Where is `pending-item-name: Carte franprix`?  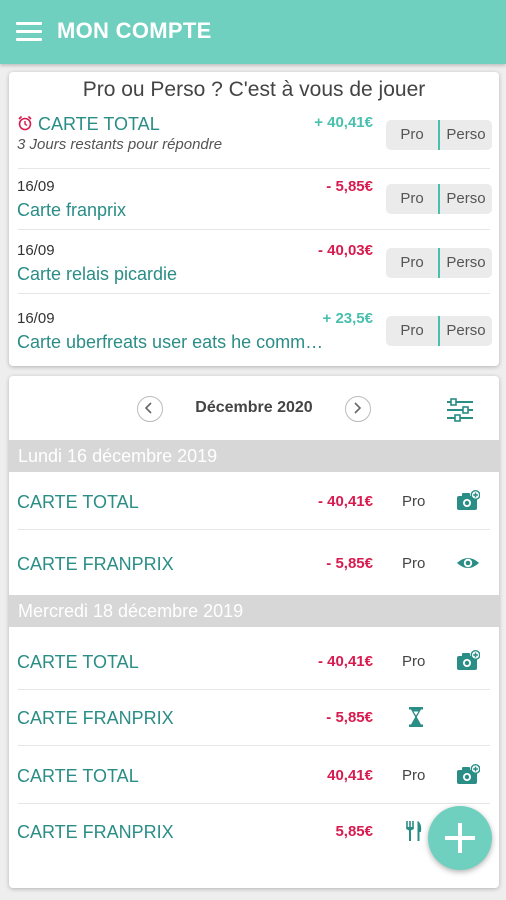 pending-item-name: Carte franprix is located at coordinates (72, 210).